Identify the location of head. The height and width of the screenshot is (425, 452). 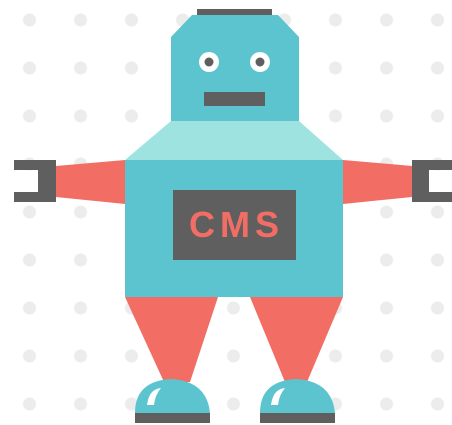
(235, 79).